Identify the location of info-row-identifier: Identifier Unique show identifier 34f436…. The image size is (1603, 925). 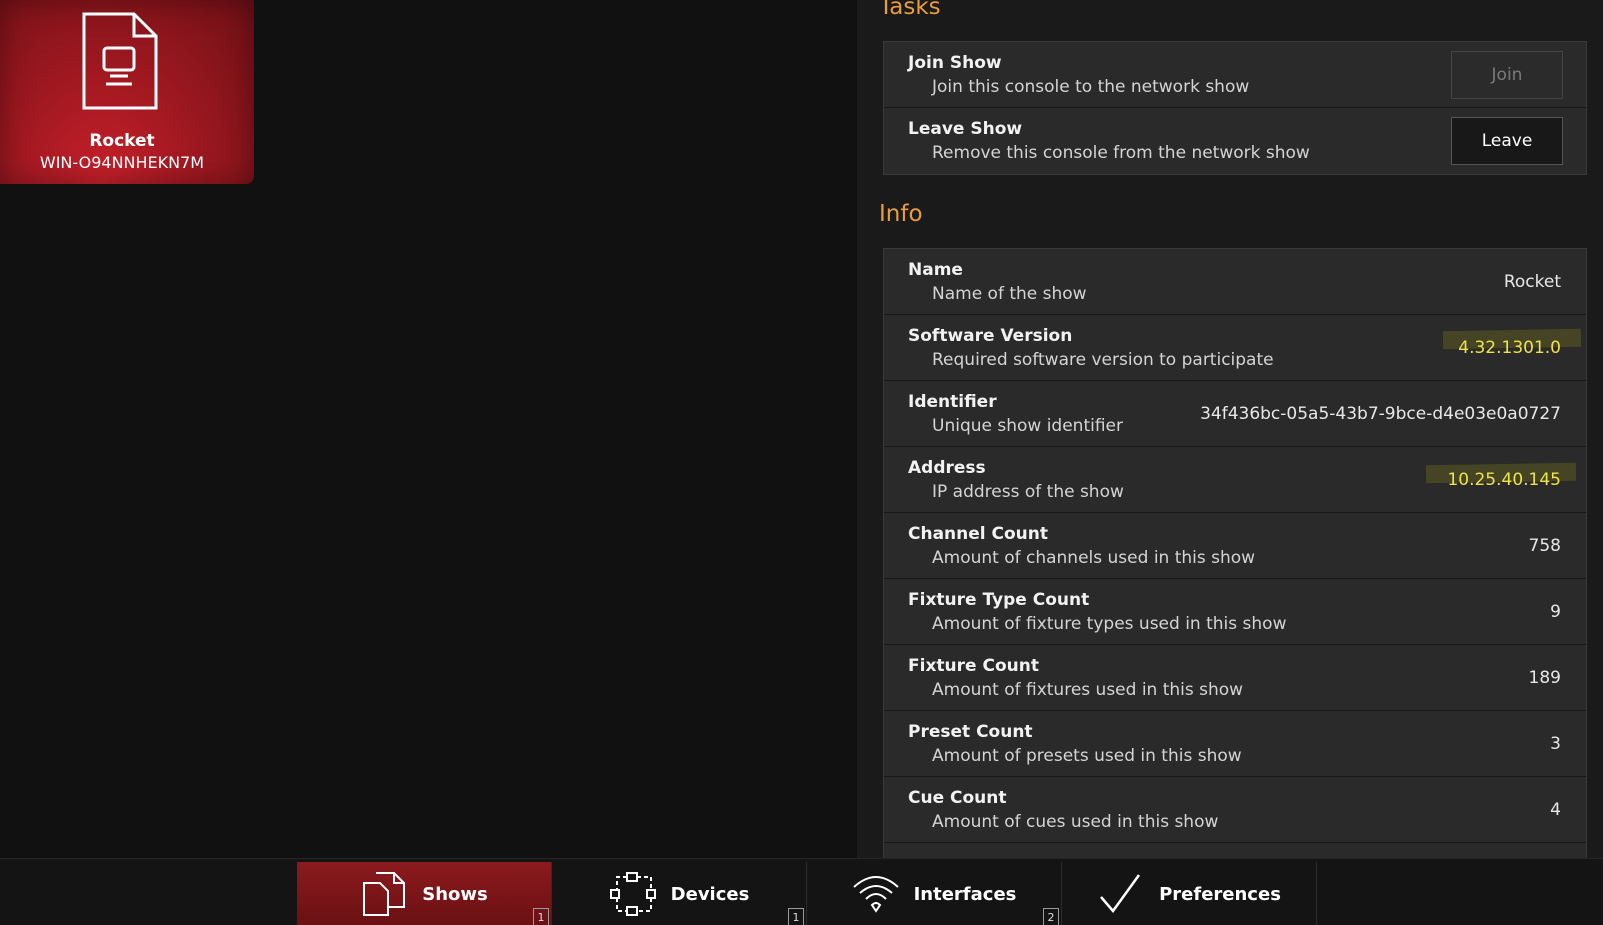
(1235, 414).